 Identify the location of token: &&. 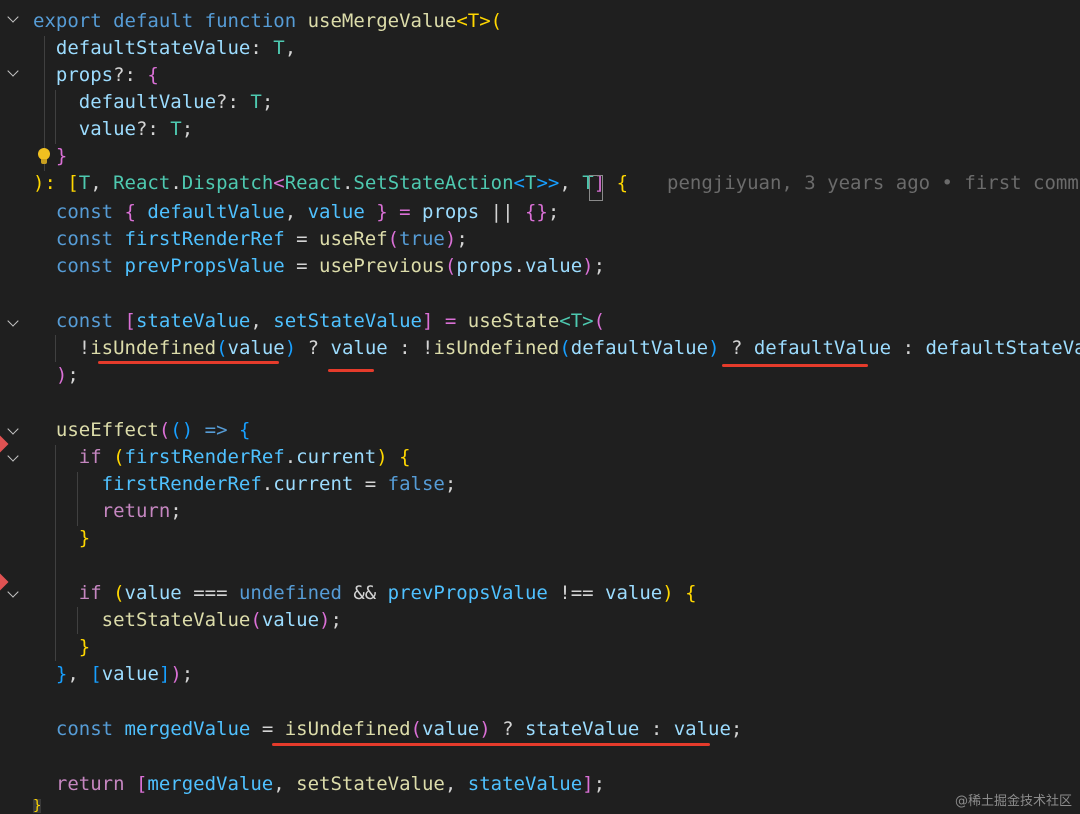
(364, 593).